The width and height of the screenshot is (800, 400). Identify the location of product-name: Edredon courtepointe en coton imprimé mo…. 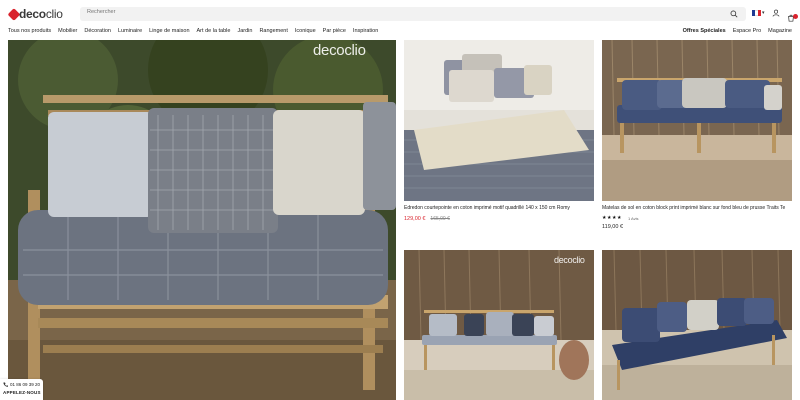
(487, 208).